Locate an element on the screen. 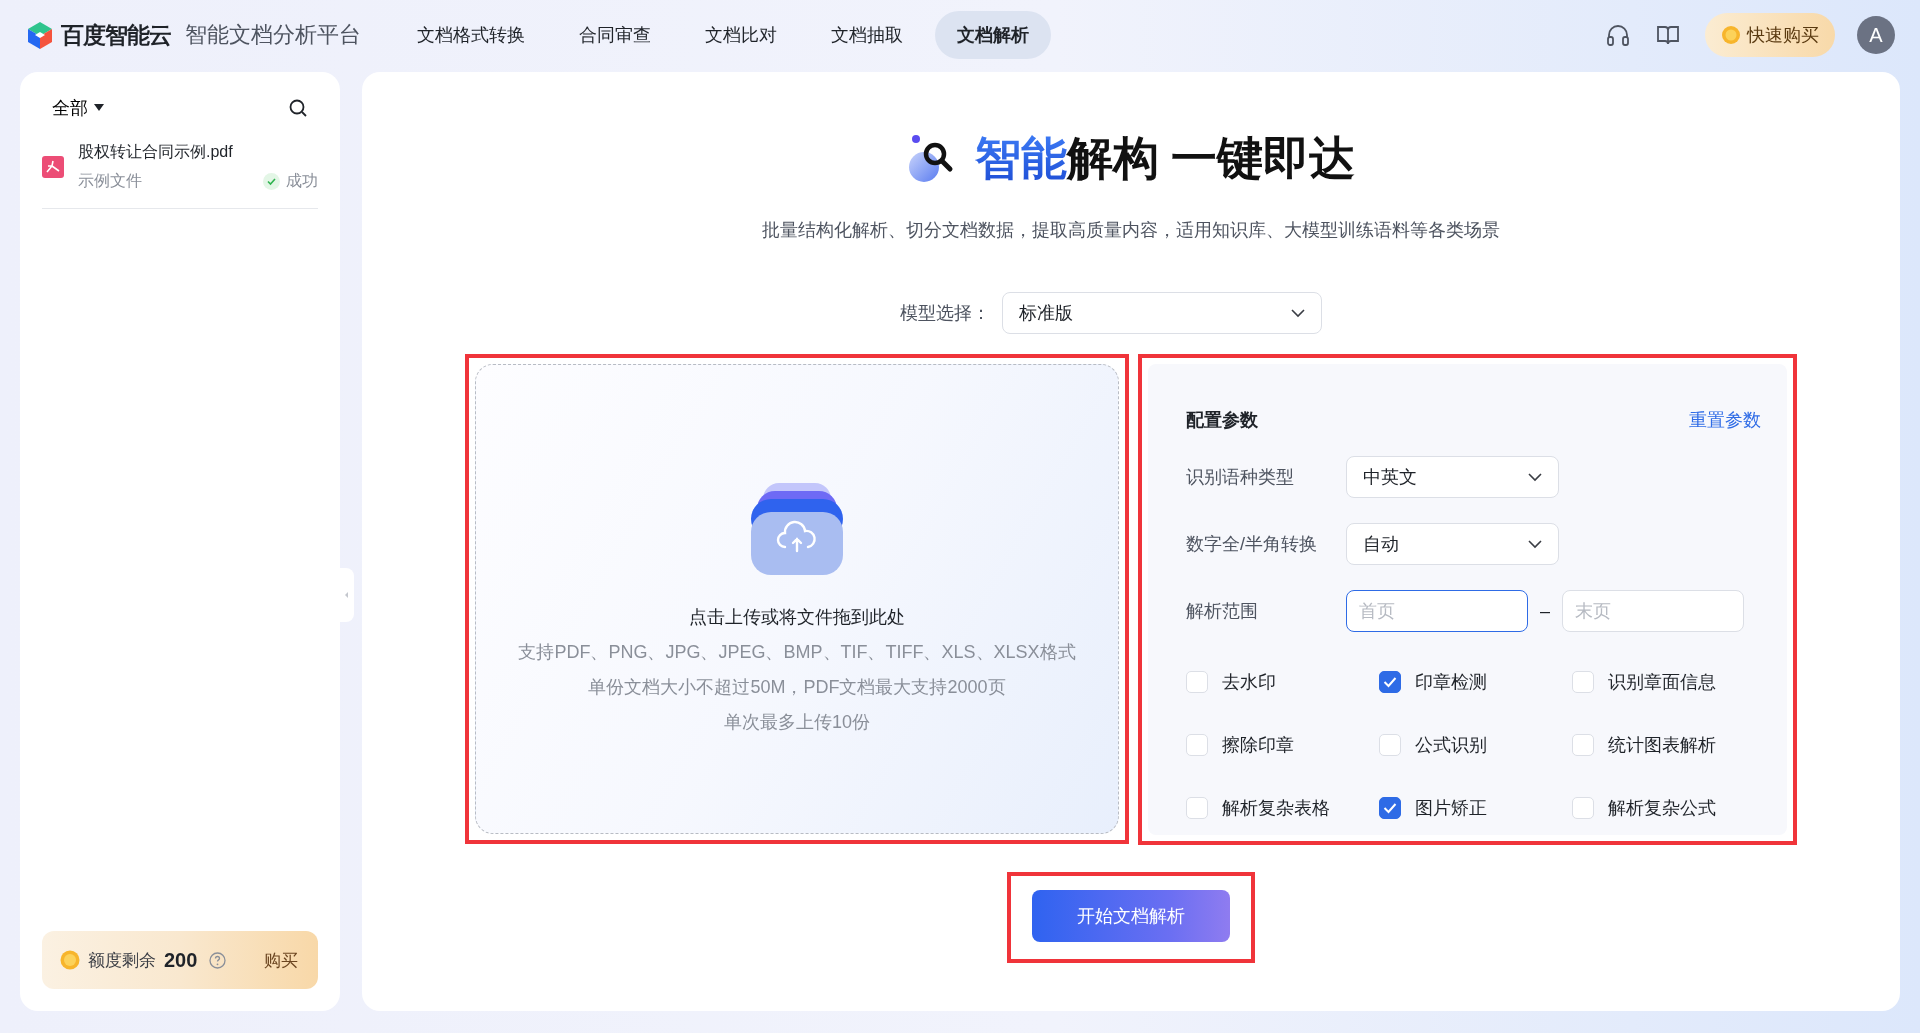 This screenshot has height=1033, width=1920. file-name: 股权转让合同示例.pdf is located at coordinates (156, 152).